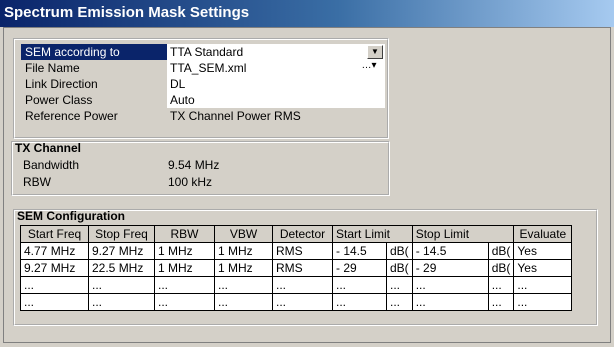  I want to click on column-header-start-limit: Start Limit, so click(372, 234).